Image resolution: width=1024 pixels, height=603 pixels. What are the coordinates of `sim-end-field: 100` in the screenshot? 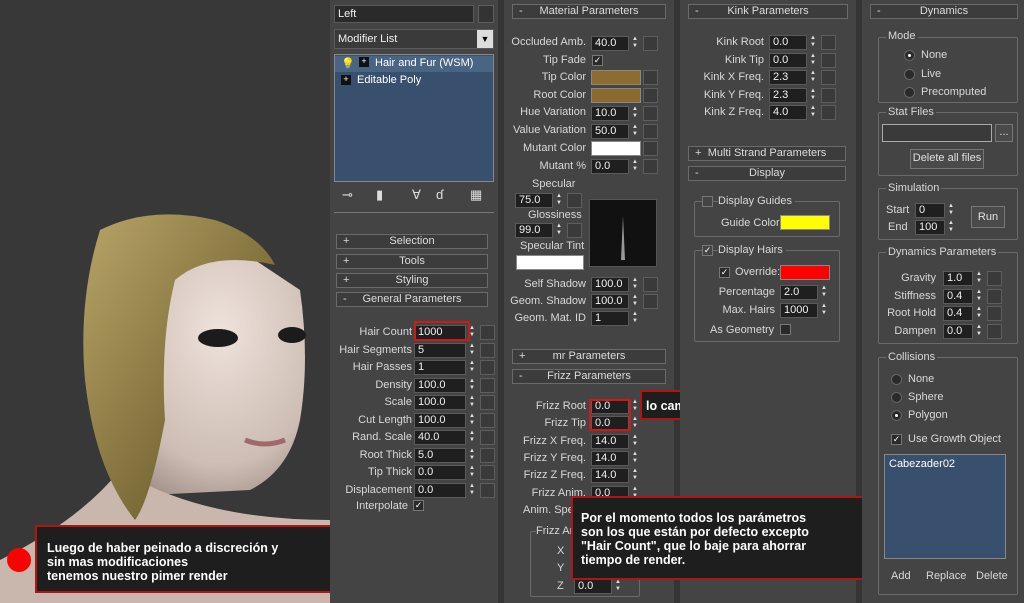 It's located at (930, 227).